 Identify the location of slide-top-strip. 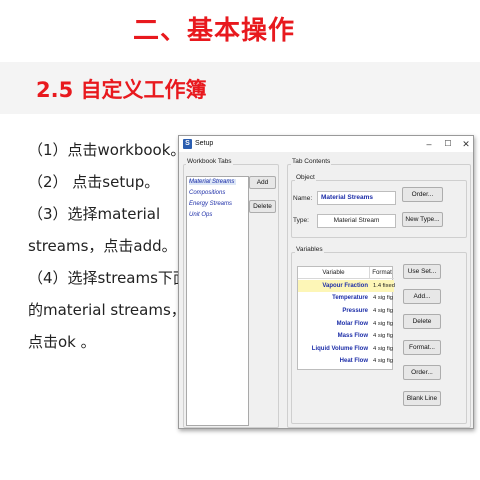
(2, 26).